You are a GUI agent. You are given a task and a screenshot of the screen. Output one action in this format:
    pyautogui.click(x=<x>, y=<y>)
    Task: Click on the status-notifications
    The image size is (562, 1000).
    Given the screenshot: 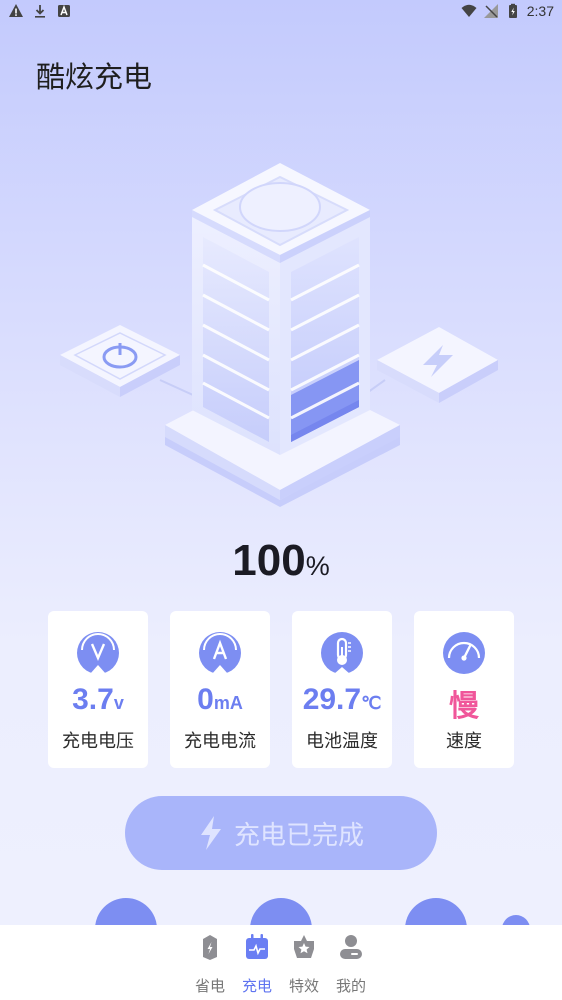 What is the action you would take?
    pyautogui.click(x=40, y=11)
    